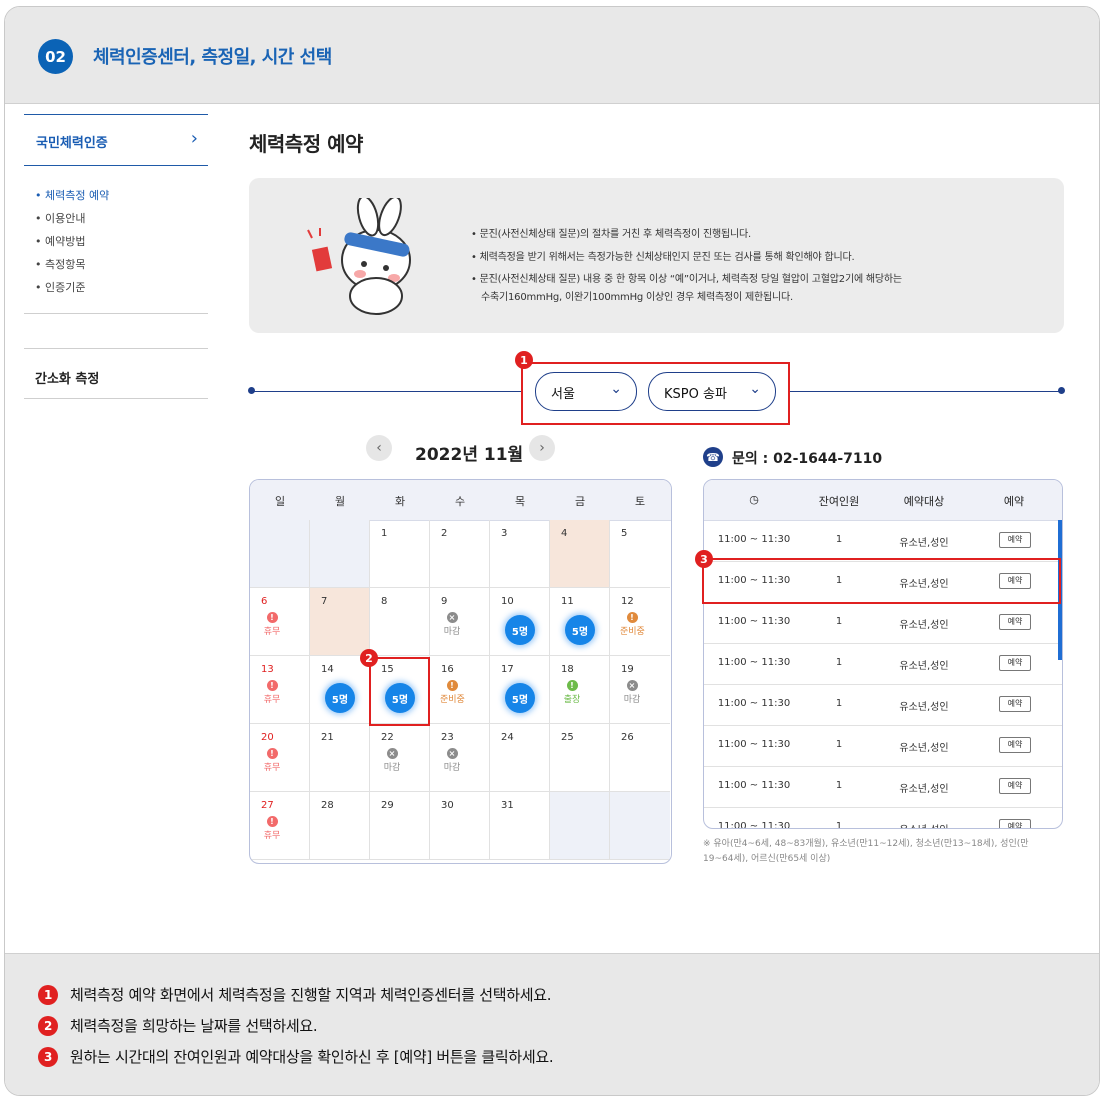  I want to click on calendar-day-cell: 18! 출장, so click(580, 690).